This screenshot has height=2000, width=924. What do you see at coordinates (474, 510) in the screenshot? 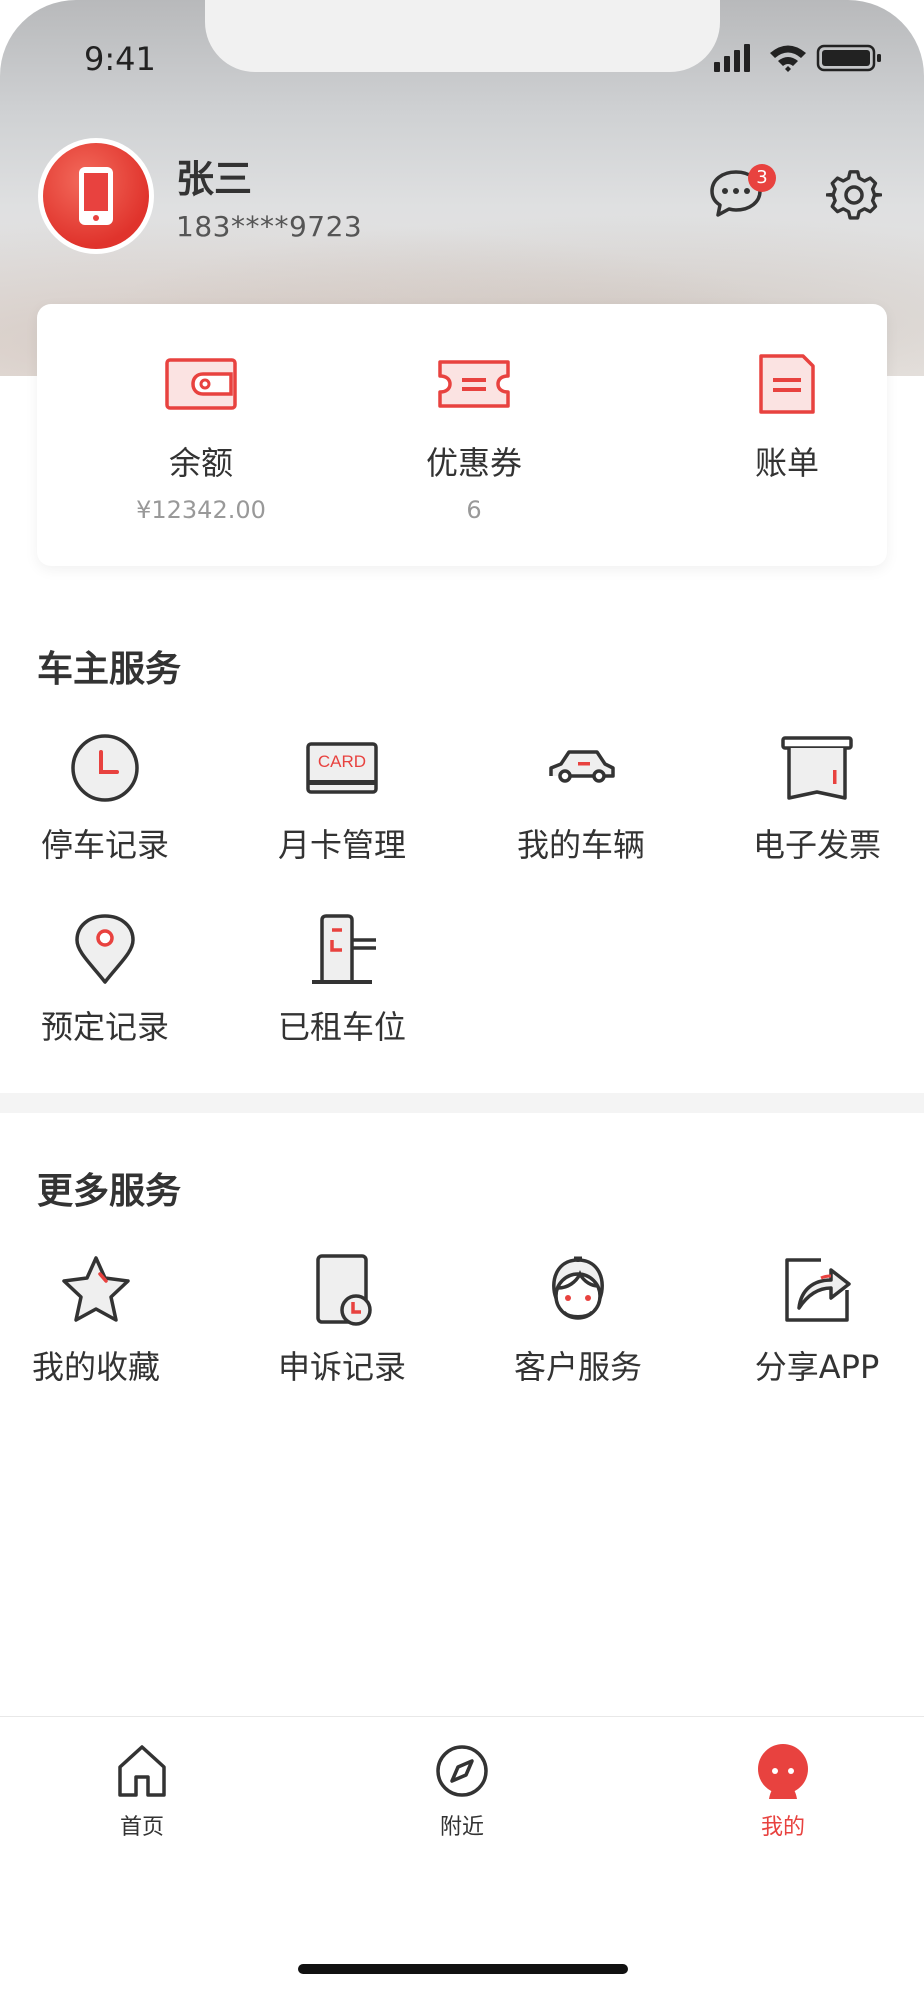
I see `wallet-coupon-value: 6` at bounding box center [474, 510].